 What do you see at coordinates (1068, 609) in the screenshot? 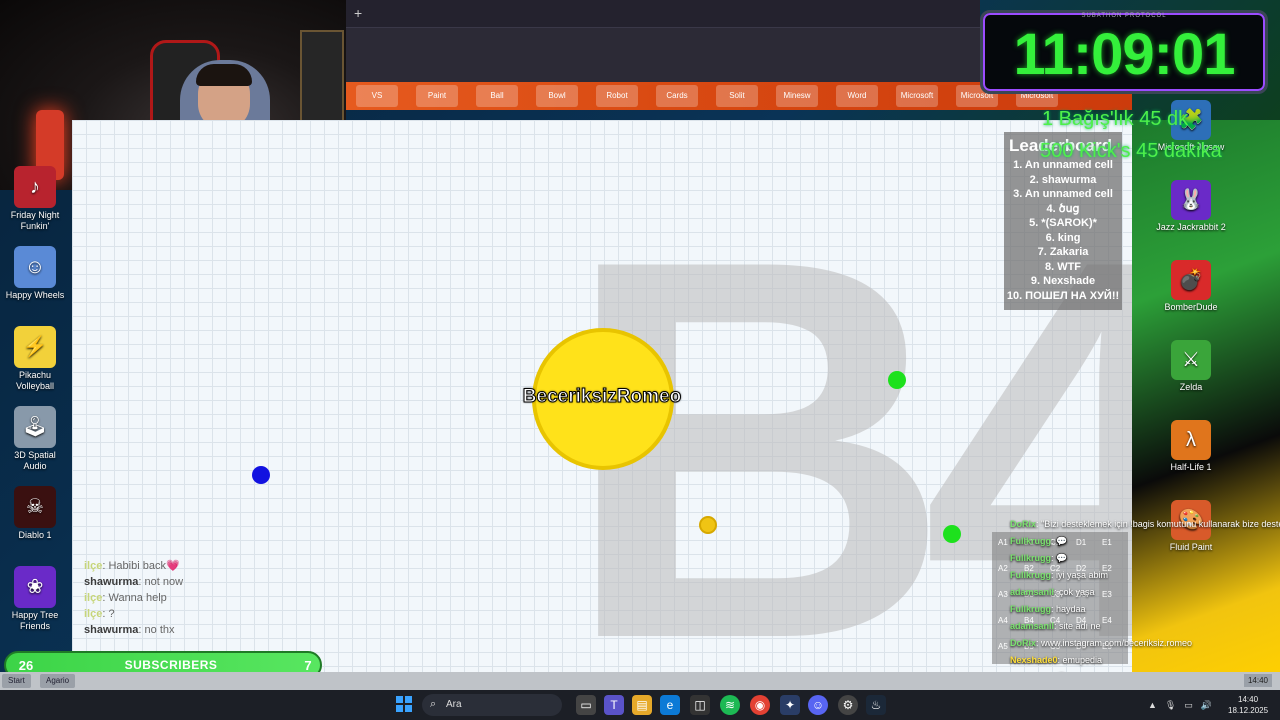
I see `feed-text: : haydaa` at bounding box center [1068, 609].